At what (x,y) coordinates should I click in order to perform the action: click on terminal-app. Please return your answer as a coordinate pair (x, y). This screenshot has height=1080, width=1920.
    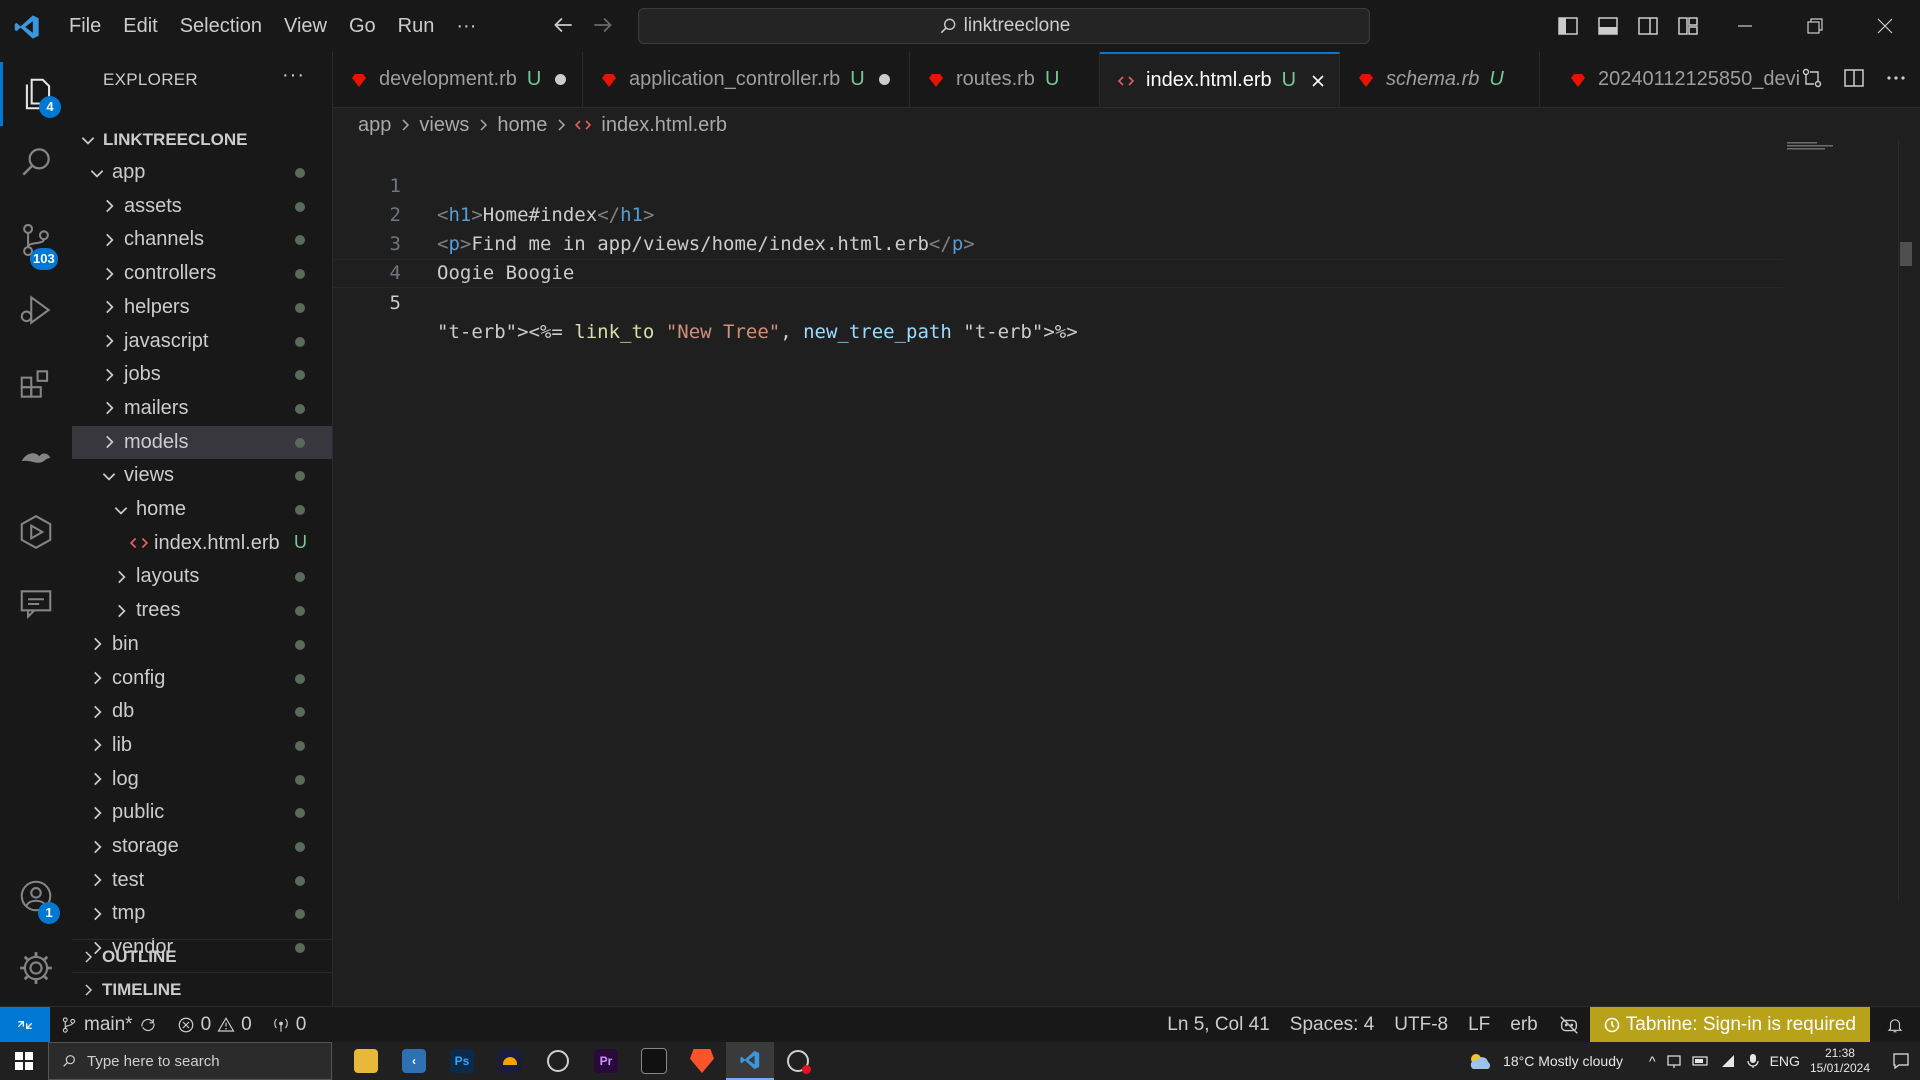
    Looking at the image, I should click on (654, 1061).